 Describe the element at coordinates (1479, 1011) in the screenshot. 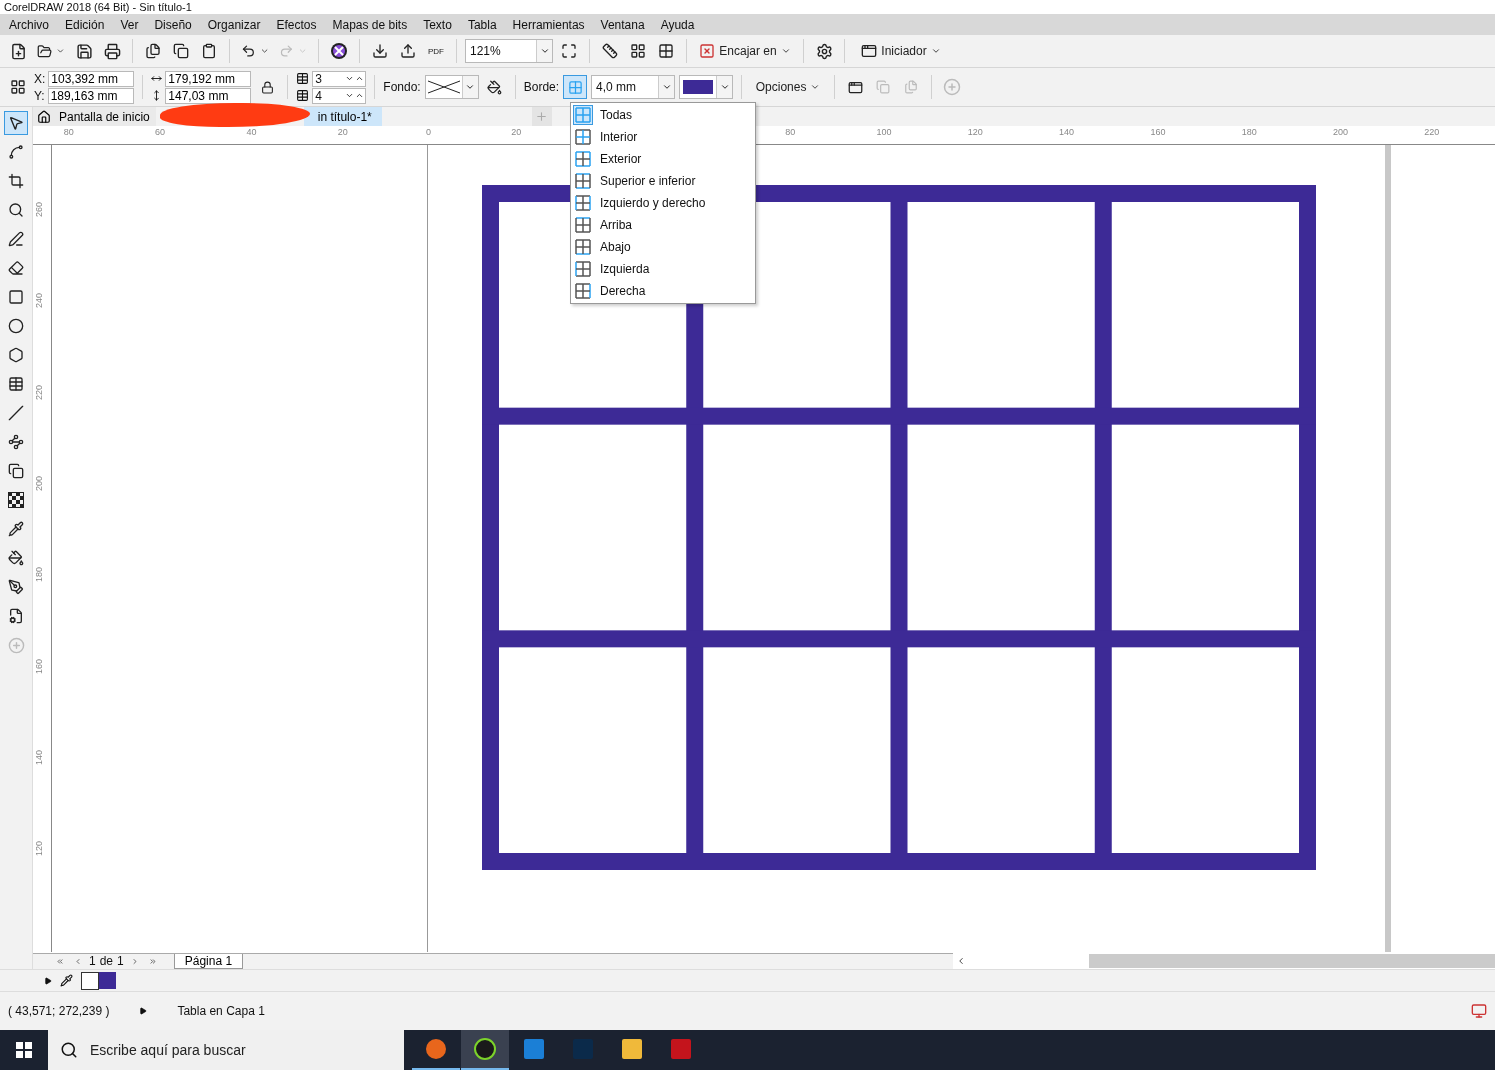

I see `display-icon` at that location.